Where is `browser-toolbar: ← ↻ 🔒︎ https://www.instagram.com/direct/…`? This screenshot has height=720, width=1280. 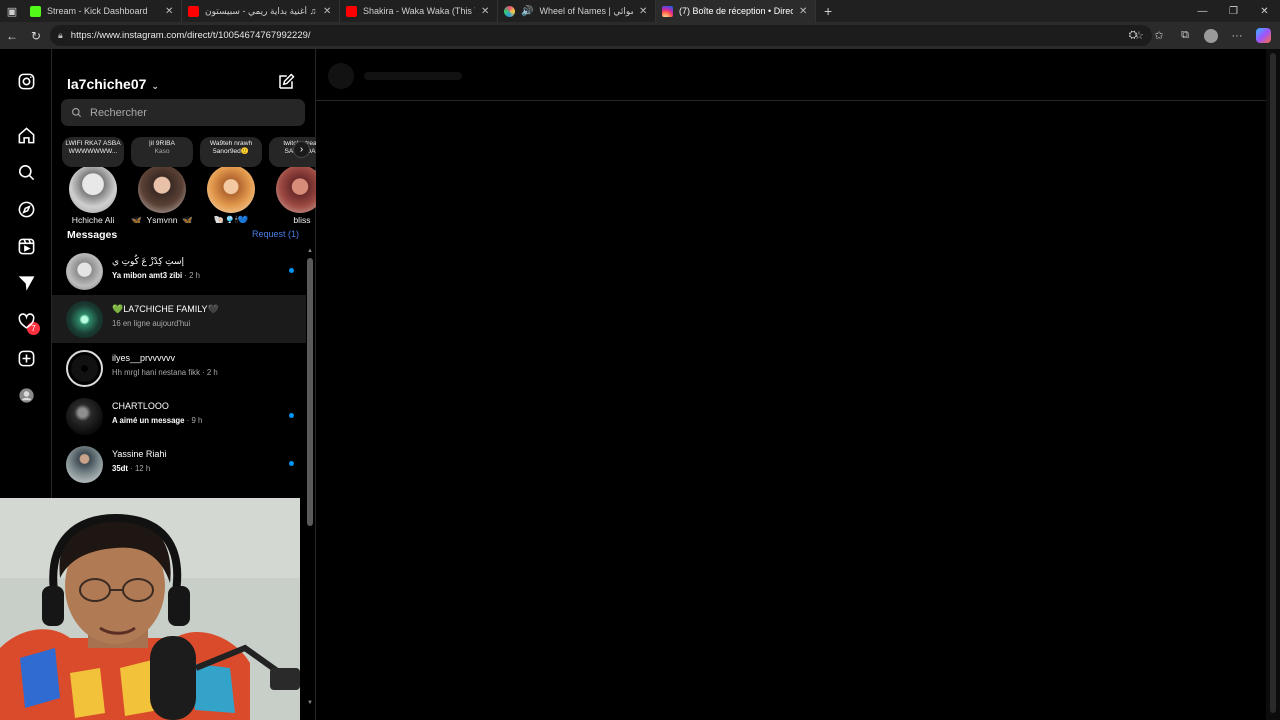
browser-toolbar: ← ↻ 🔒︎ https://www.instagram.com/direct/… is located at coordinates (640, 35).